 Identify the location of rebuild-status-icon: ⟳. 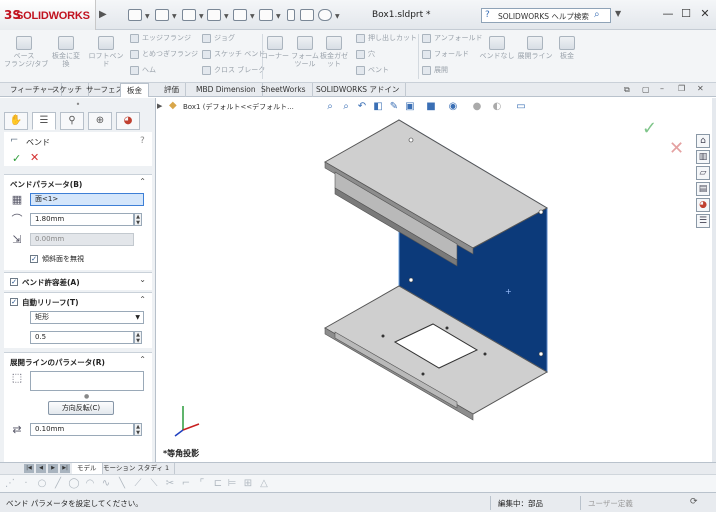
(694, 502).